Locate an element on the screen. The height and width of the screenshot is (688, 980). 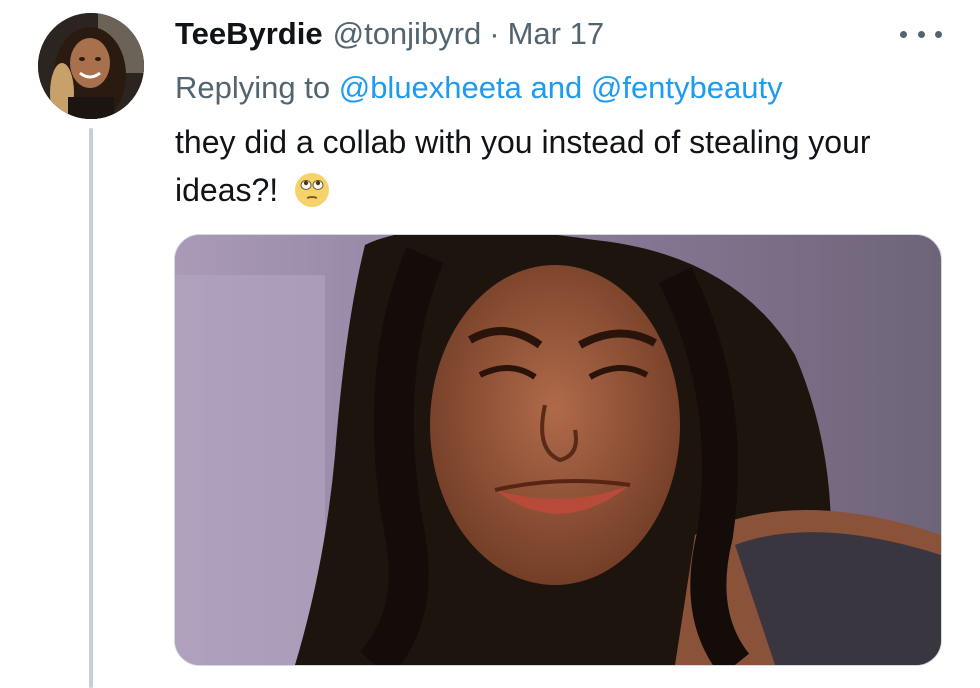
face-with-rolling-eyes-emoji is located at coordinates (312, 190).